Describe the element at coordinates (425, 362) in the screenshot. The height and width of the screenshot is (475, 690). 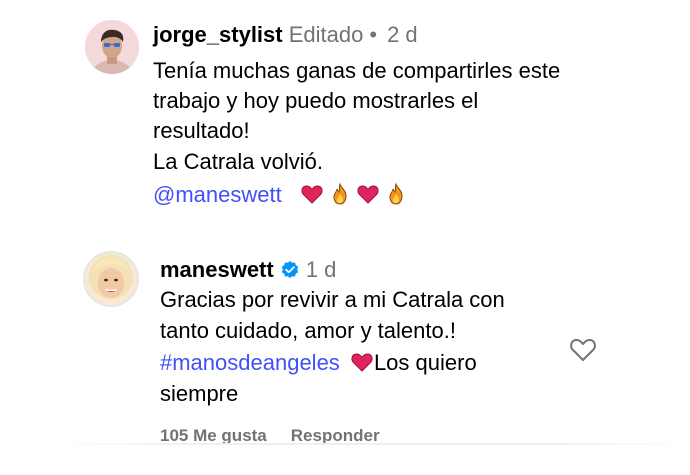
I see `comment-text: Los quiero` at that location.